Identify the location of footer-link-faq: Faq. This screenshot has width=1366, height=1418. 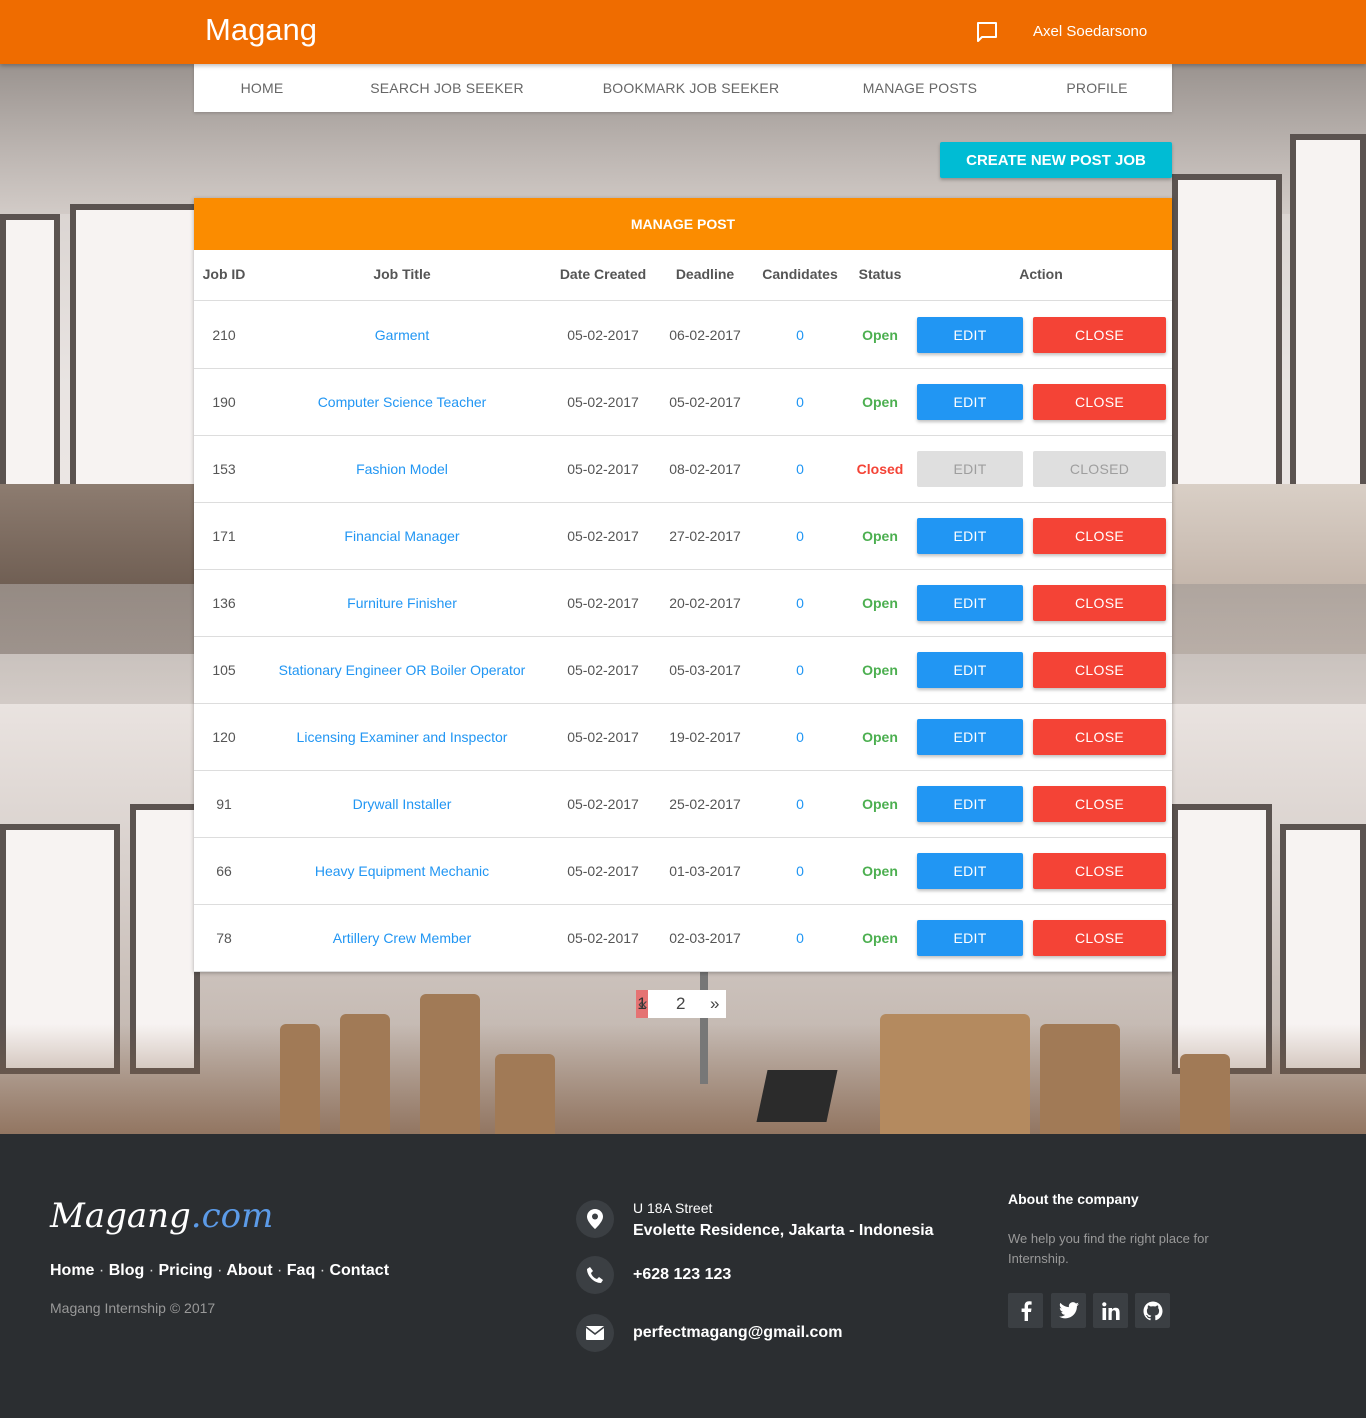
(301, 1270).